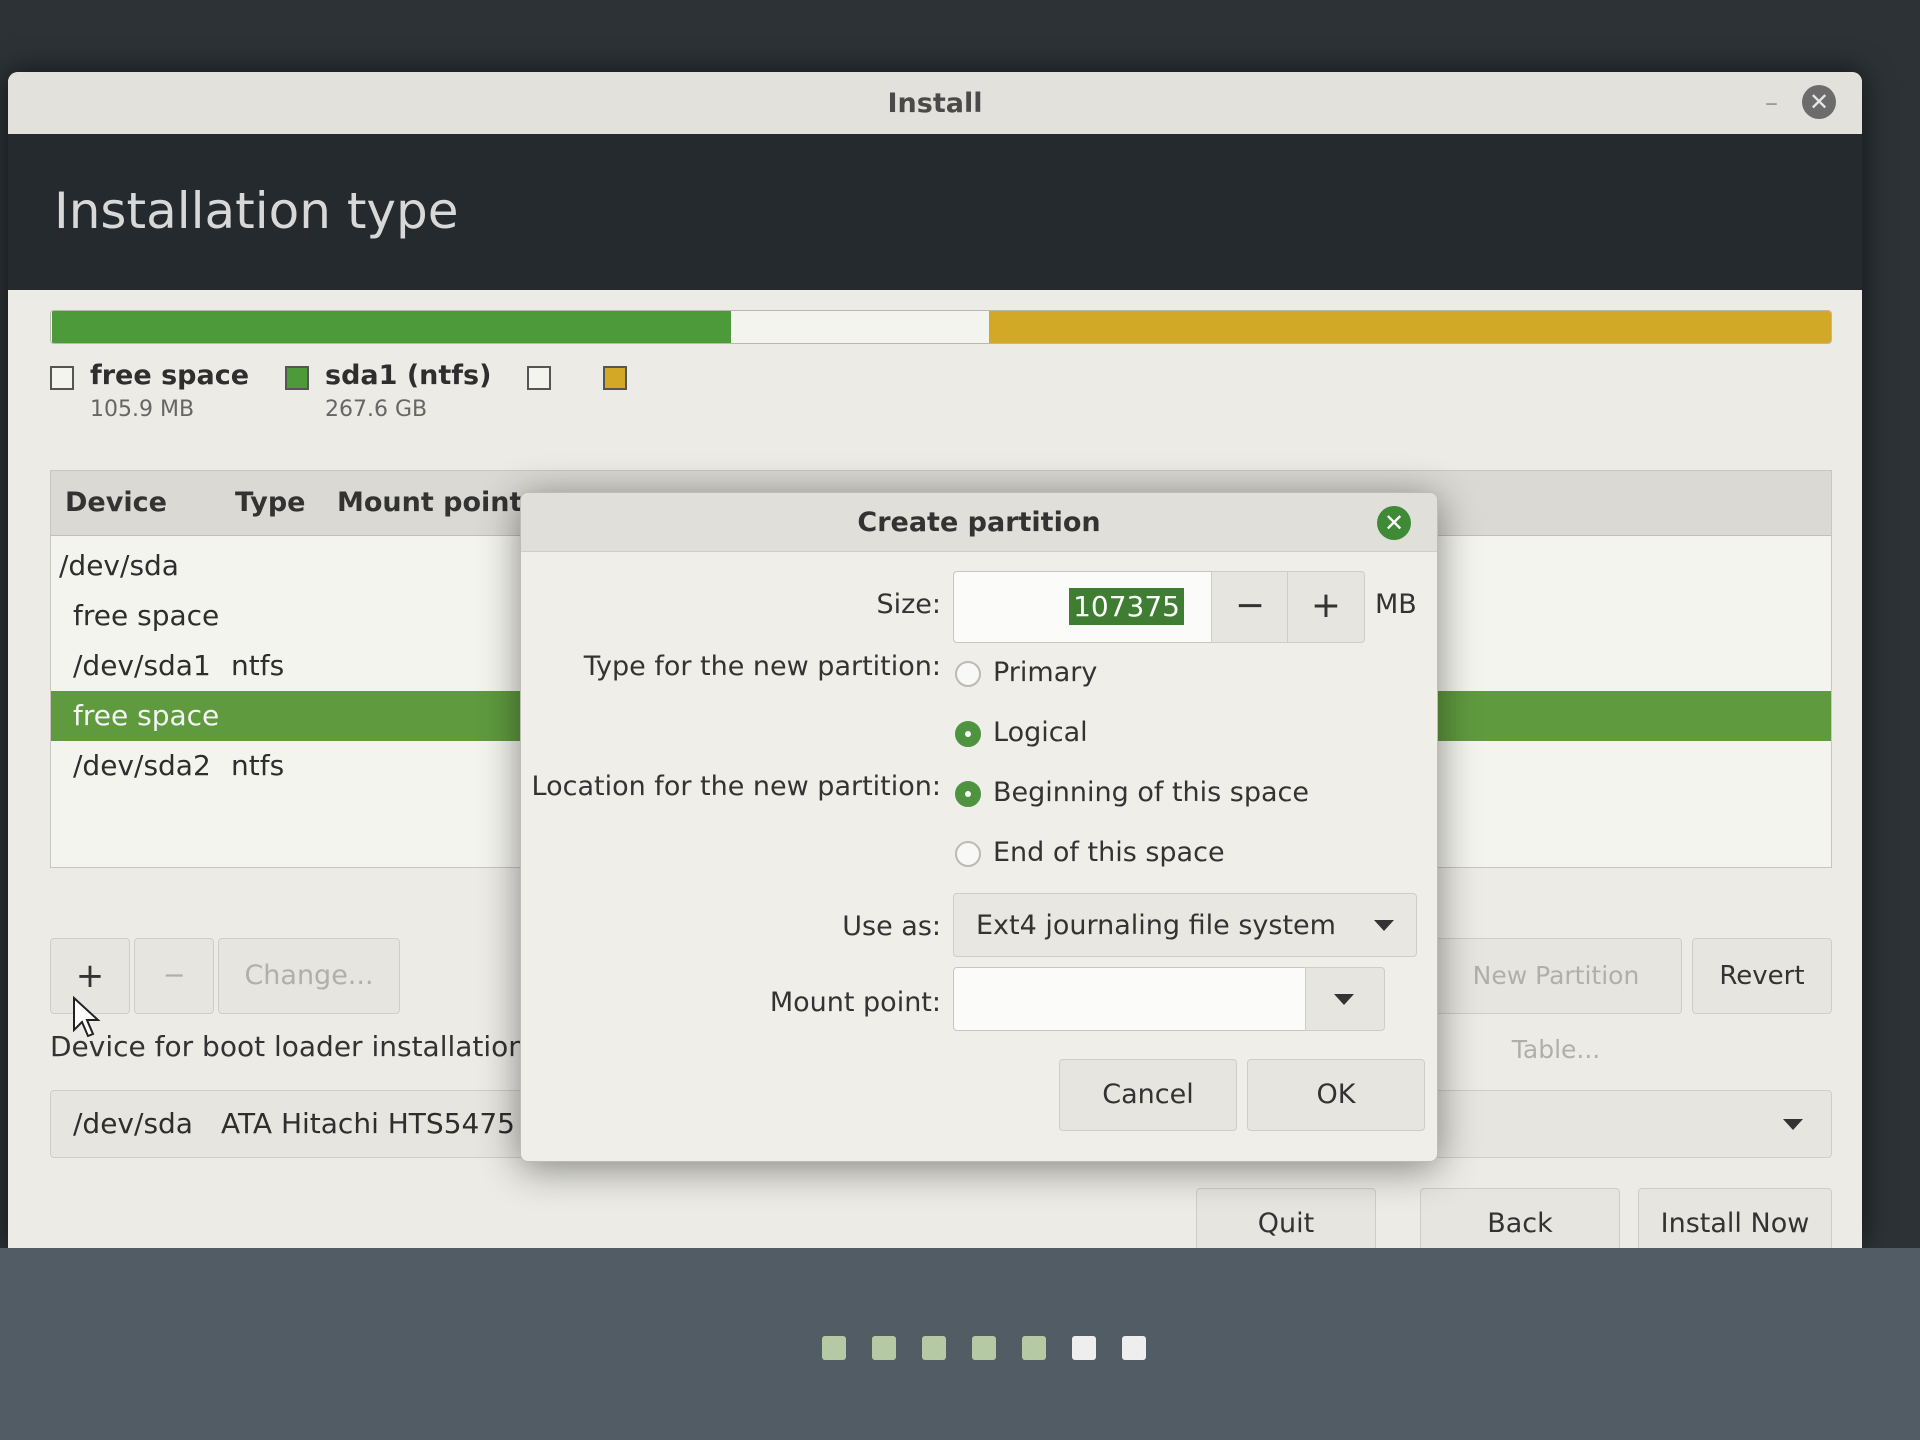 This screenshot has height=1440, width=1920. What do you see at coordinates (170, 375) in the screenshot?
I see `legend-name: free space` at bounding box center [170, 375].